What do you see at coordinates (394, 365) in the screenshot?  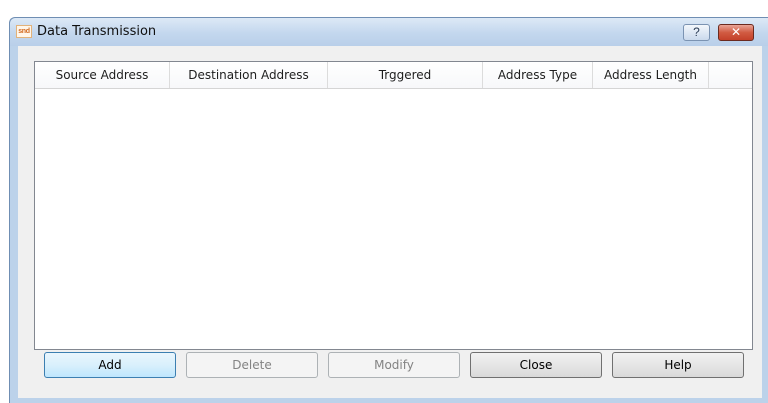 I see `modify-button: Modify` at bounding box center [394, 365].